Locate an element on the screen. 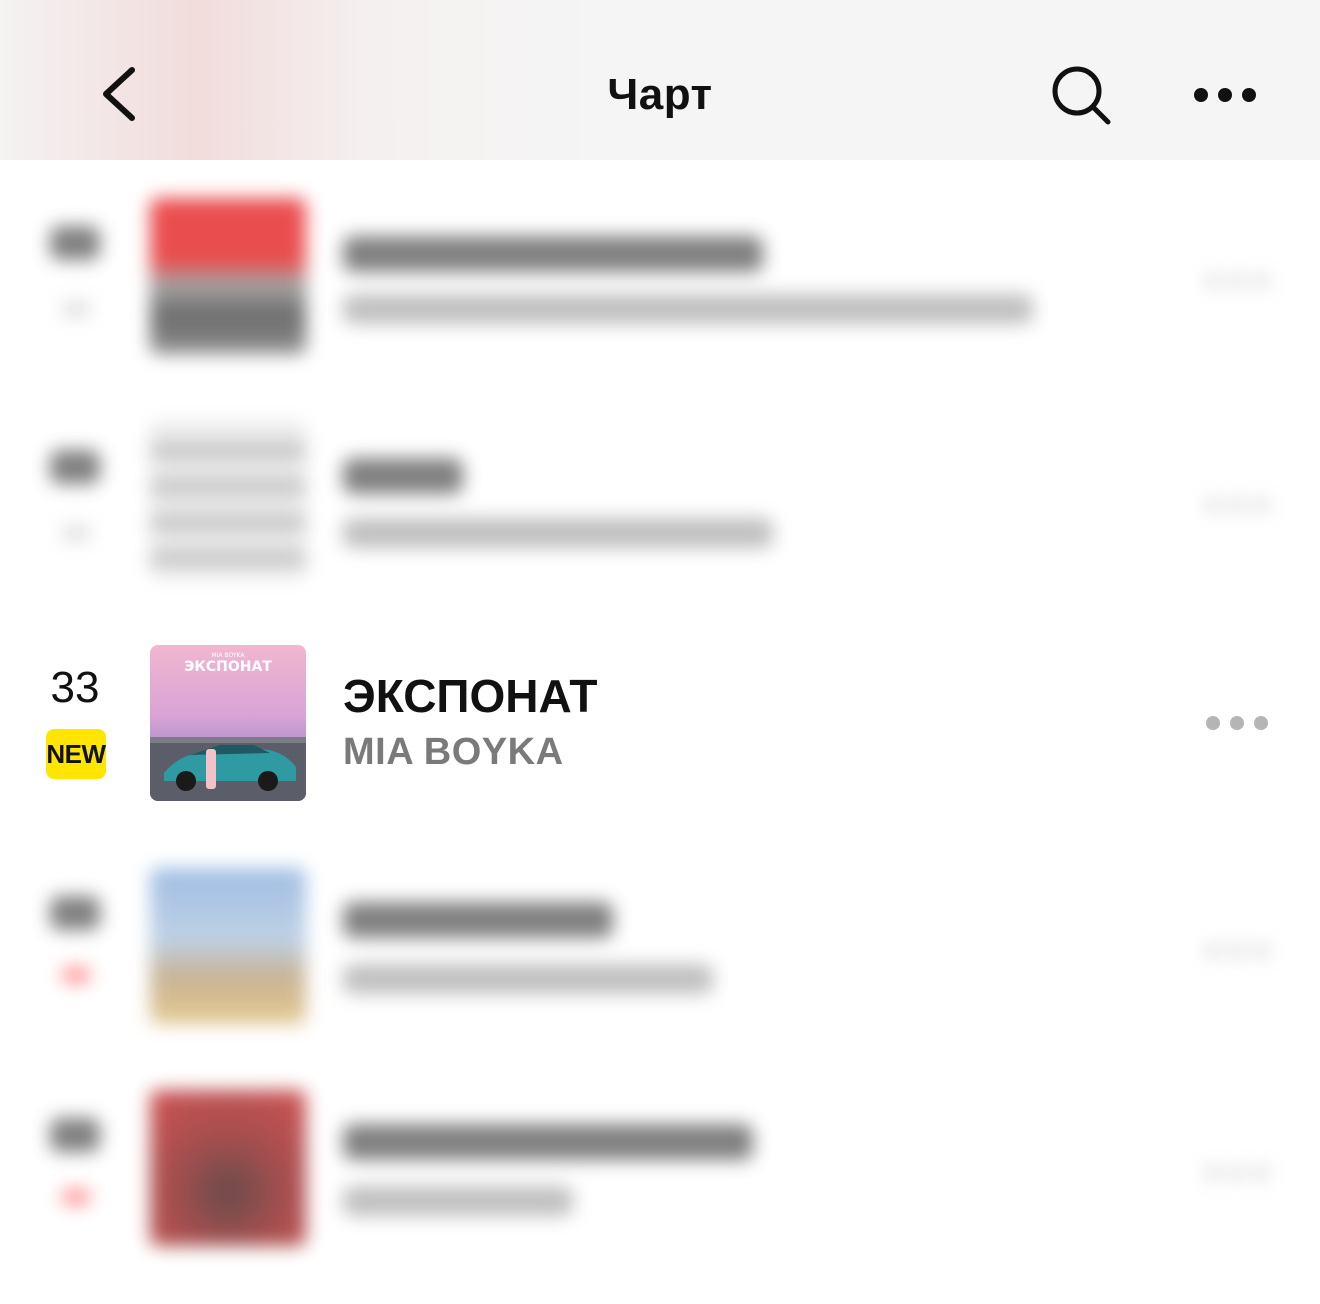  album-cover: ЭКСПОНАТ MIA BOYKA is located at coordinates (228, 723).